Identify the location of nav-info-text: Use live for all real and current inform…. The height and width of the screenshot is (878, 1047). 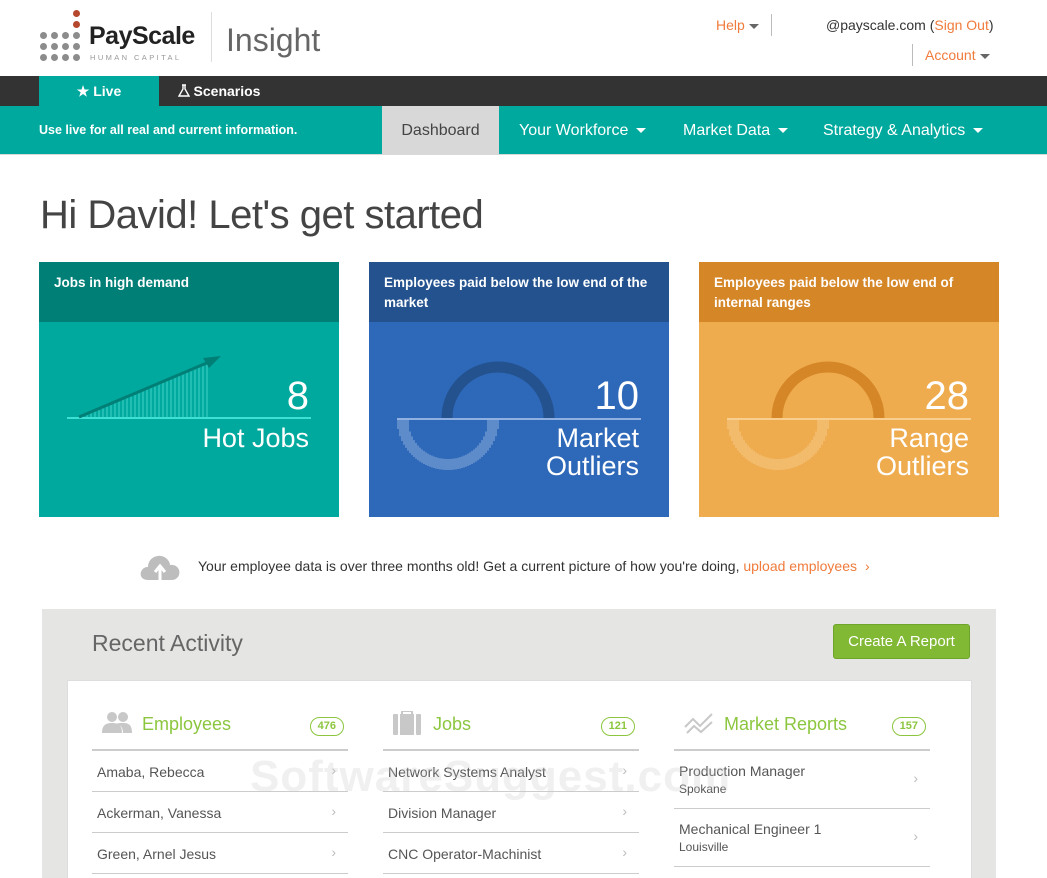
(168, 130).